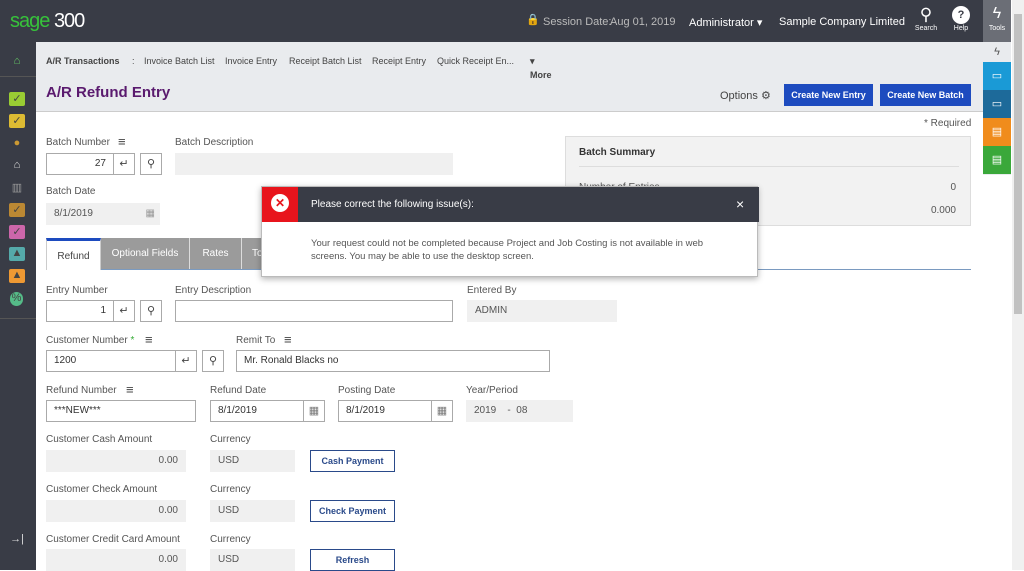  I want to click on entered-by-label: Entered By, so click(492, 290).